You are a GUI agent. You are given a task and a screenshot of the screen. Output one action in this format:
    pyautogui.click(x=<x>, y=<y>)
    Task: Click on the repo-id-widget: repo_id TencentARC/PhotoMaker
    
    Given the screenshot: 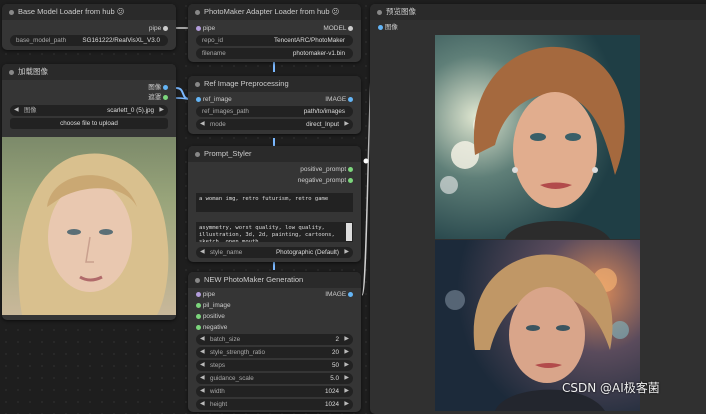 What is the action you would take?
    pyautogui.click(x=274, y=40)
    